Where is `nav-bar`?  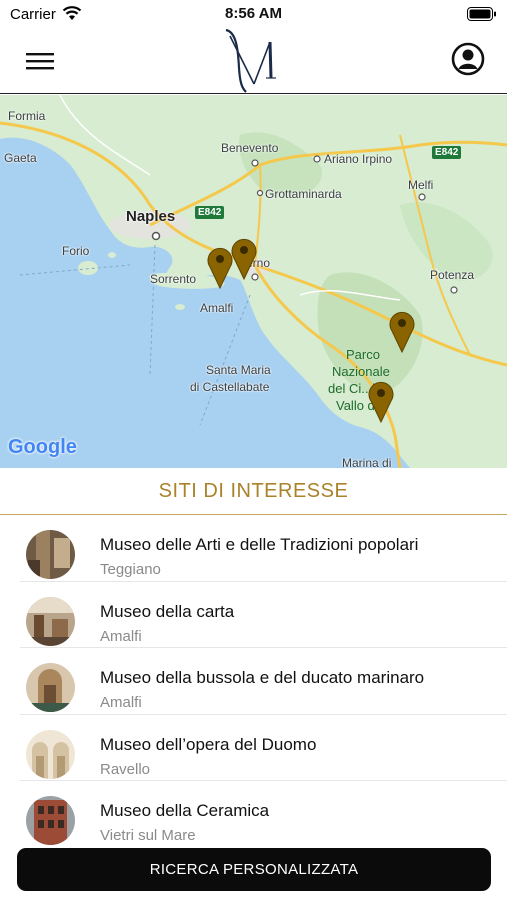 nav-bar is located at coordinates (253, 61).